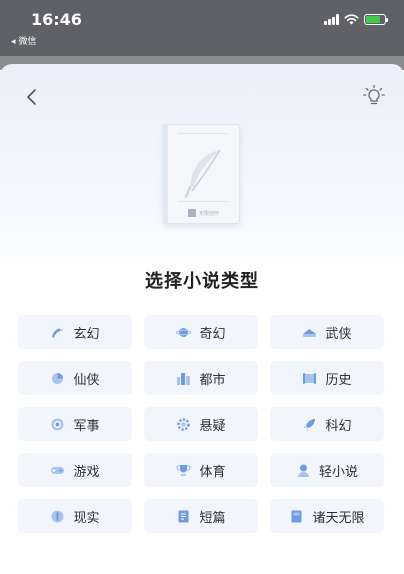  I want to click on genre-wuxia-button: 武侠, so click(327, 332).